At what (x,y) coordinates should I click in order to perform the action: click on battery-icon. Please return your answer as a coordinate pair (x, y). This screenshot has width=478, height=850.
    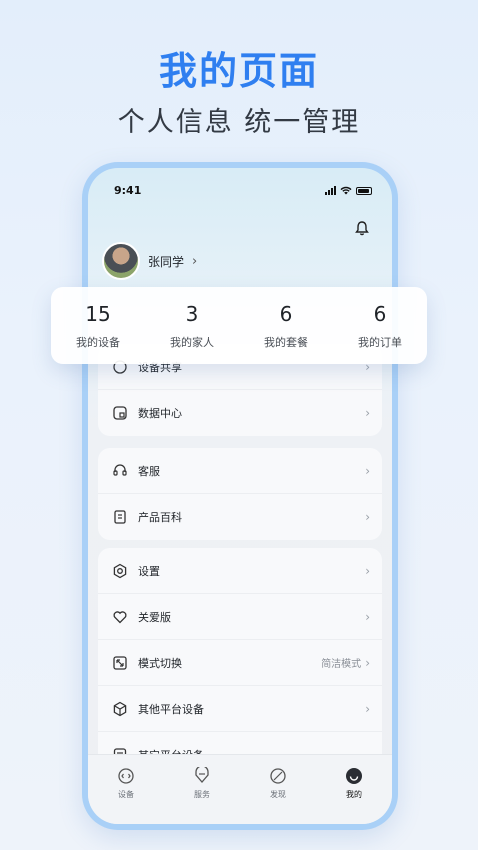
    Looking at the image, I should click on (364, 191).